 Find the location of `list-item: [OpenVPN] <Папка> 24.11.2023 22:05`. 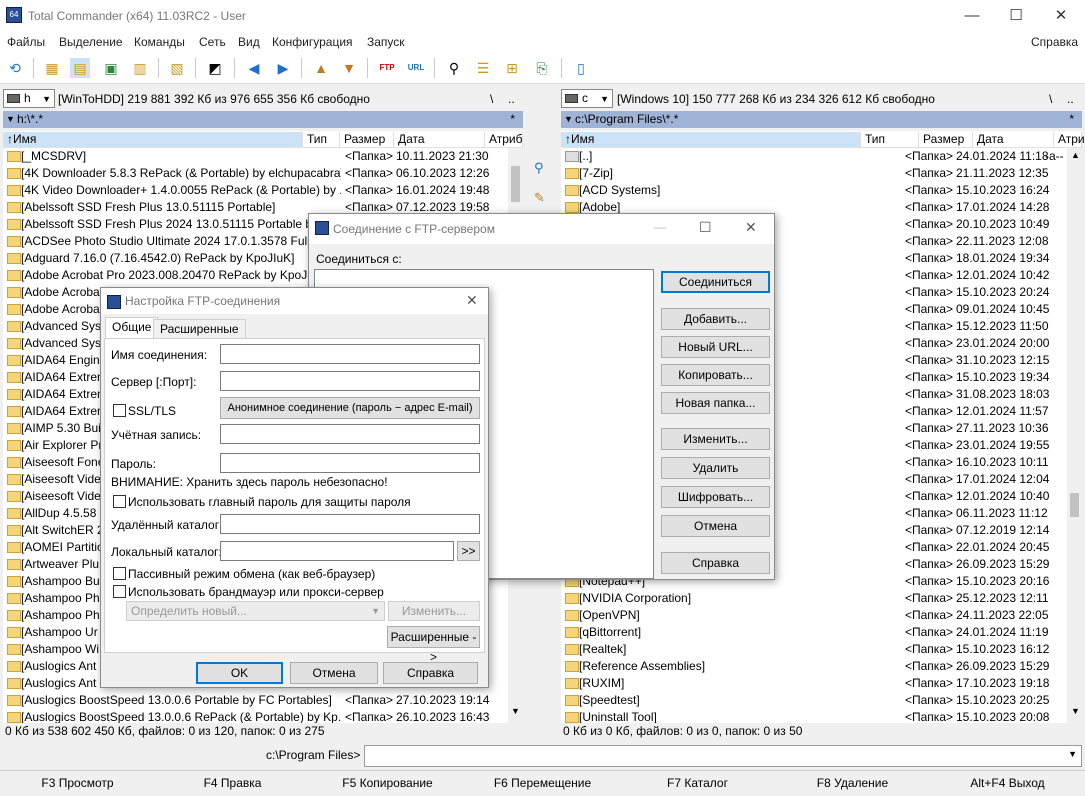

list-item: [OpenVPN] <Папка> 24.11.2023 22:05 is located at coordinates (814, 615).